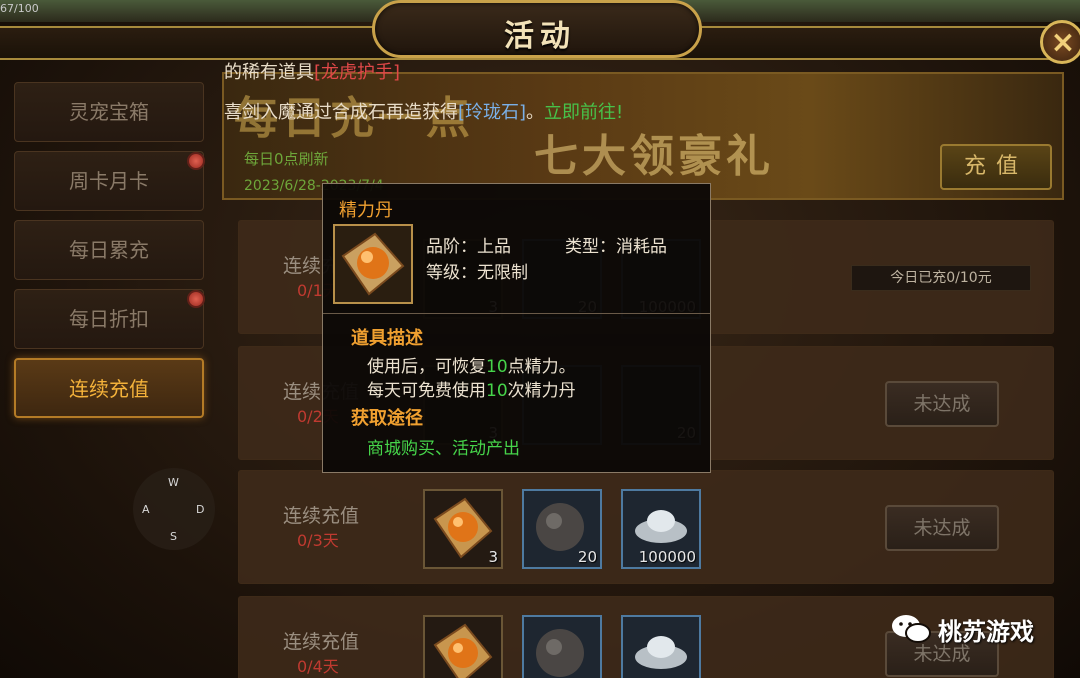 The image size is (1080, 678). I want to click on watermark: 桃苏游戏, so click(962, 631).